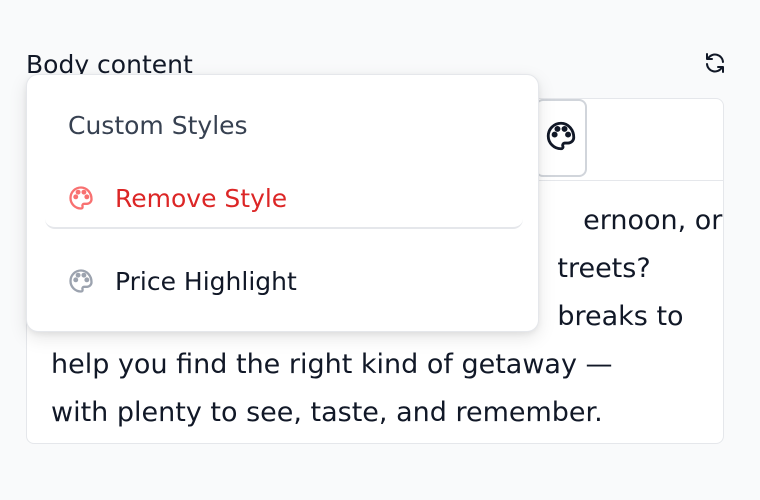 The height and width of the screenshot is (500, 760). I want to click on custom-styles-button, so click(561, 138).